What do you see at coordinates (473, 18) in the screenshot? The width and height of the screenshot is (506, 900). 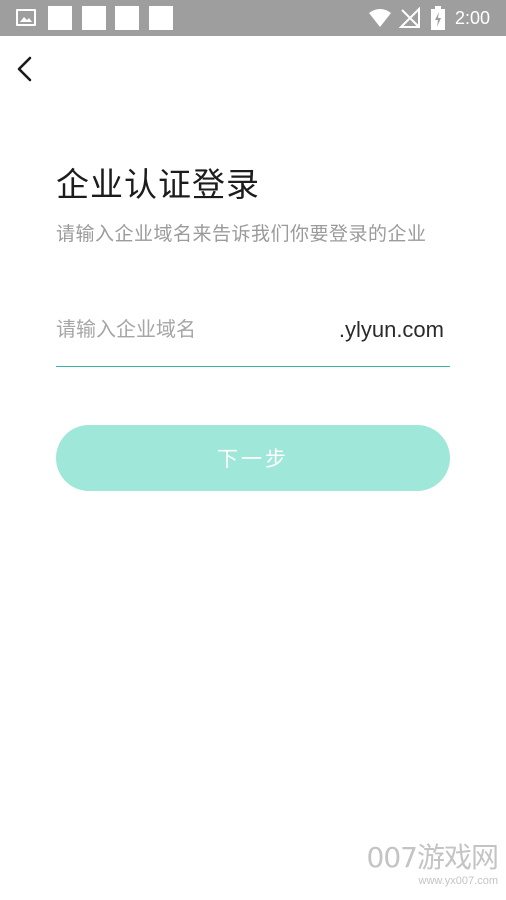 I see `status-time: 2:00` at bounding box center [473, 18].